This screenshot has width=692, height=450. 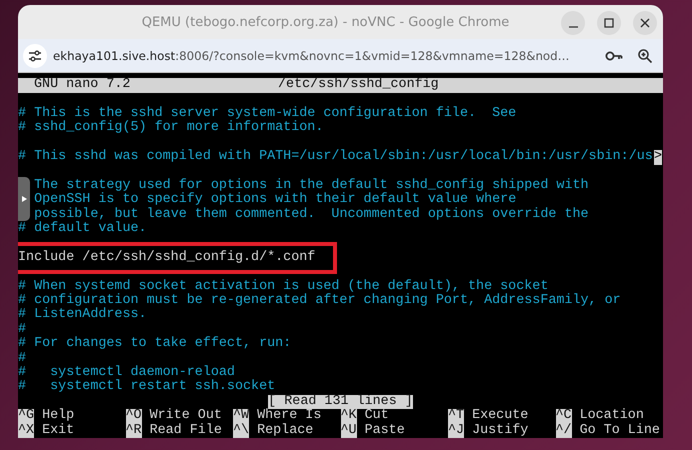 I want to click on shortcut-label: Go To Line, so click(x=620, y=431).